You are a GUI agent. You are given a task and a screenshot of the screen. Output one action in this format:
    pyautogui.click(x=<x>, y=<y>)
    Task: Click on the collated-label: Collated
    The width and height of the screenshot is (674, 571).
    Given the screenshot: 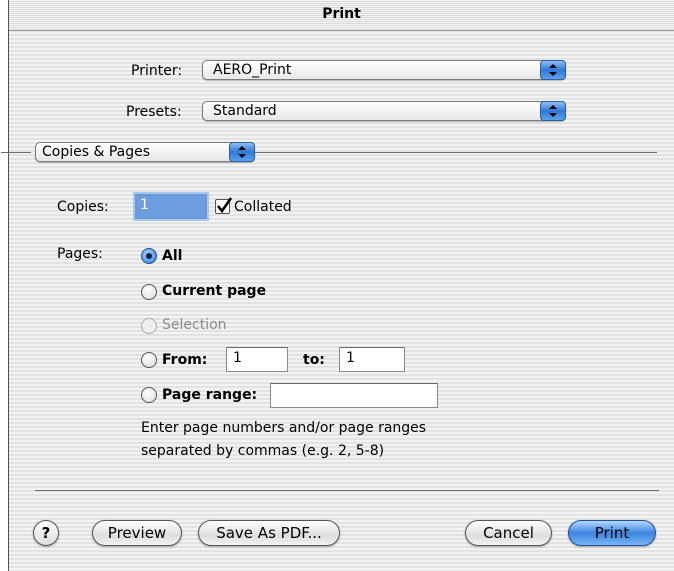 What is the action you would take?
    pyautogui.click(x=263, y=207)
    